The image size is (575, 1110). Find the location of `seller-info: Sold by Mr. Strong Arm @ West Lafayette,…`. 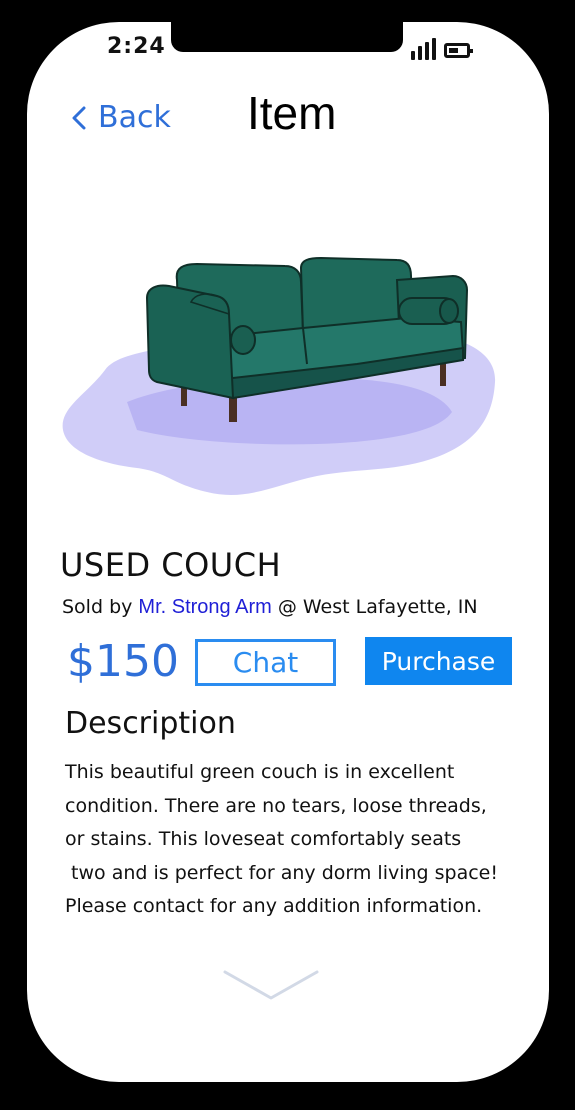

seller-info: Sold by Mr. Strong Arm @ West Lafayette,… is located at coordinates (270, 607).